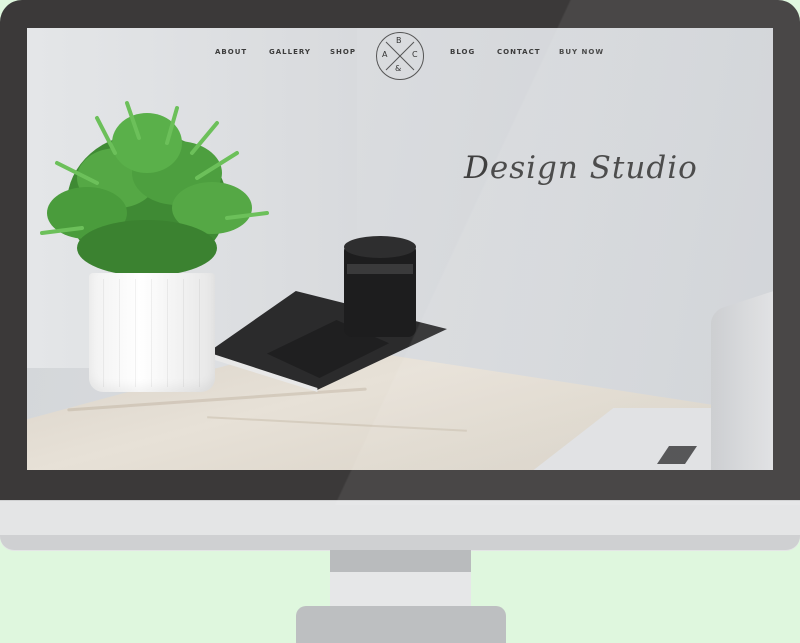  I want to click on plant-leaves-image, so click(154, 188).